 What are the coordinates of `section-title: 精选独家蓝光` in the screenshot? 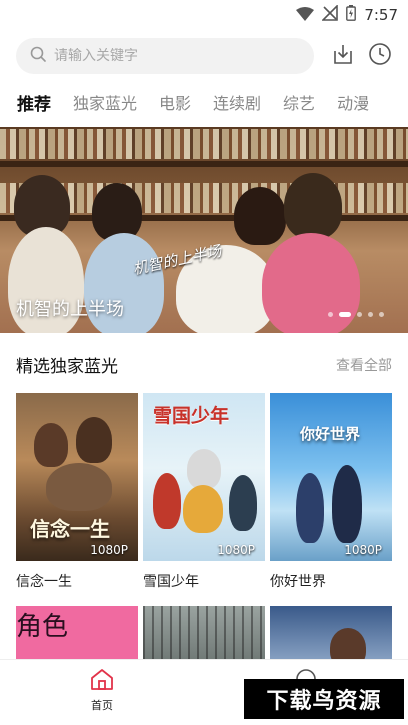 It's located at (67, 367).